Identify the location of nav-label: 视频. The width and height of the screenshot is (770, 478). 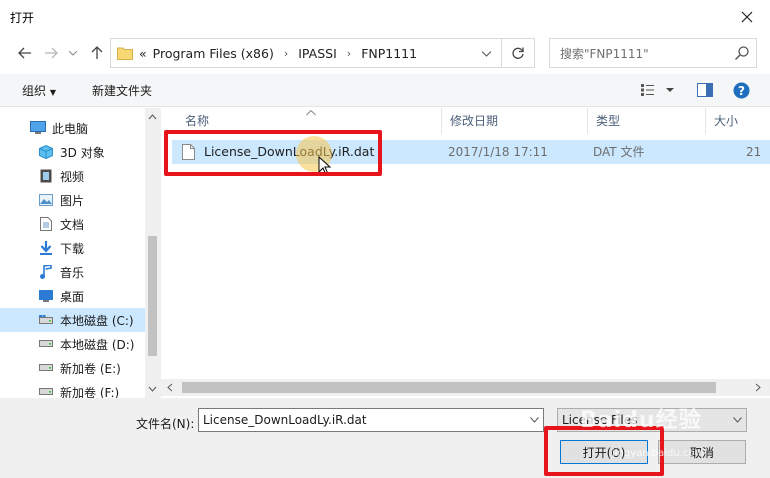
(72, 176).